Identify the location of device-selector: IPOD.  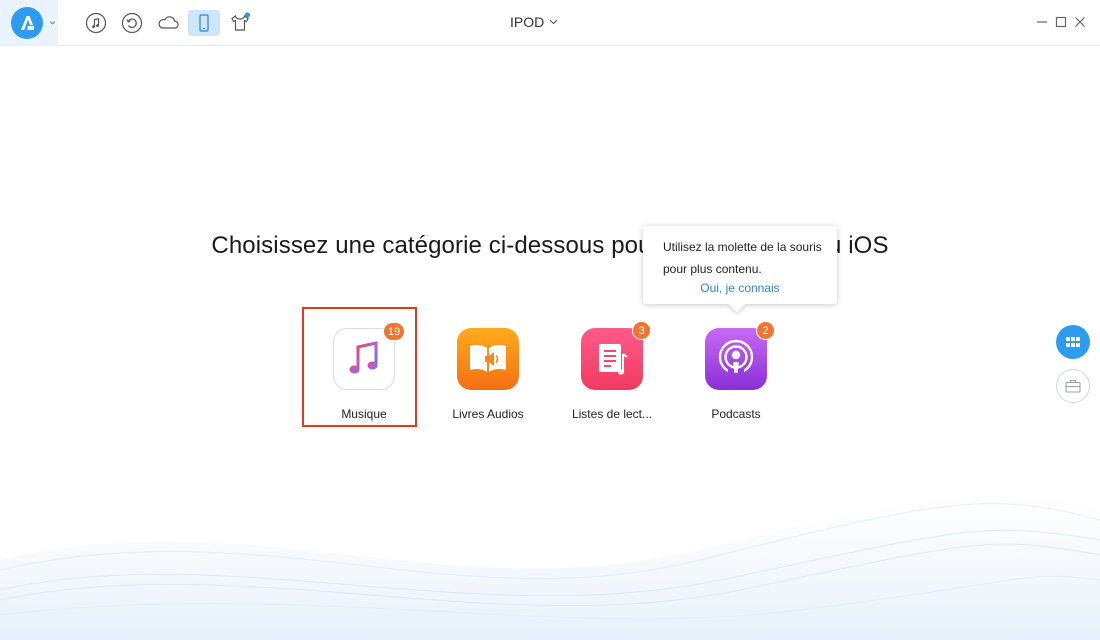
(534, 22).